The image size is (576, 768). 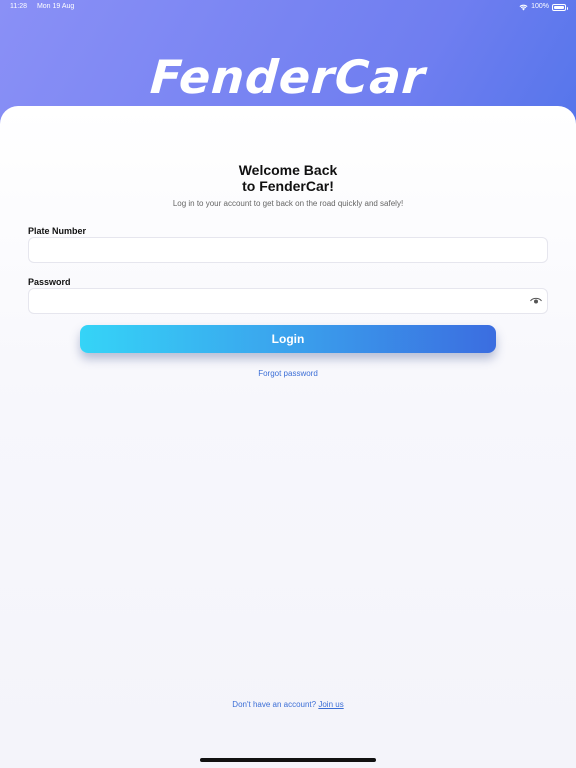 I want to click on signup-prompt: Don't have an account? Join us, so click(x=288, y=704).